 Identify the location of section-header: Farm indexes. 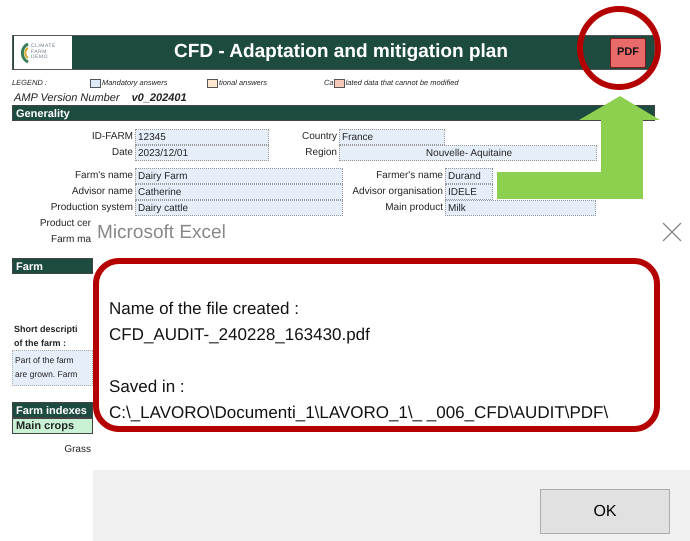
(52, 410).